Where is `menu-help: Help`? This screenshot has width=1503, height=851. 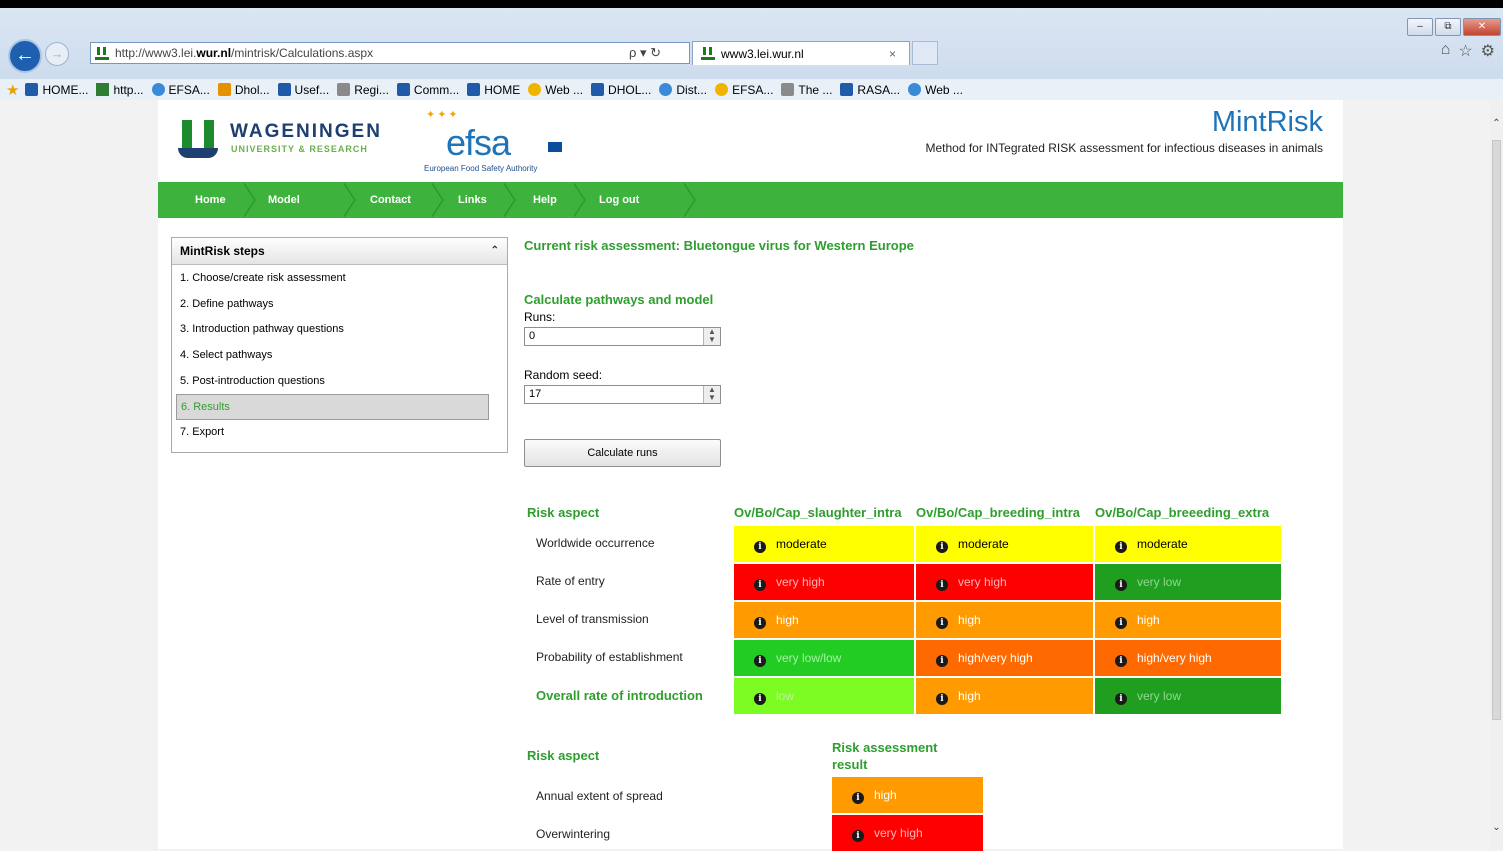
menu-help: Help is located at coordinates (545, 200).